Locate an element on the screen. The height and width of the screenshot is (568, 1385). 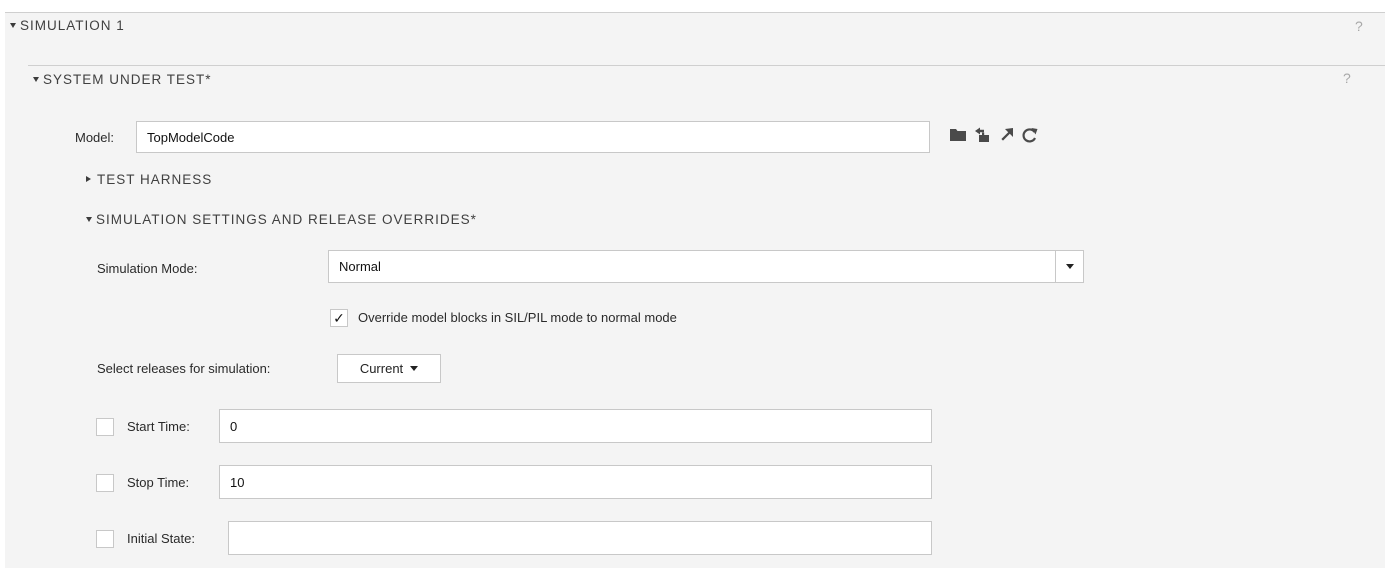
simulation-mode-value: Normal is located at coordinates (360, 266).